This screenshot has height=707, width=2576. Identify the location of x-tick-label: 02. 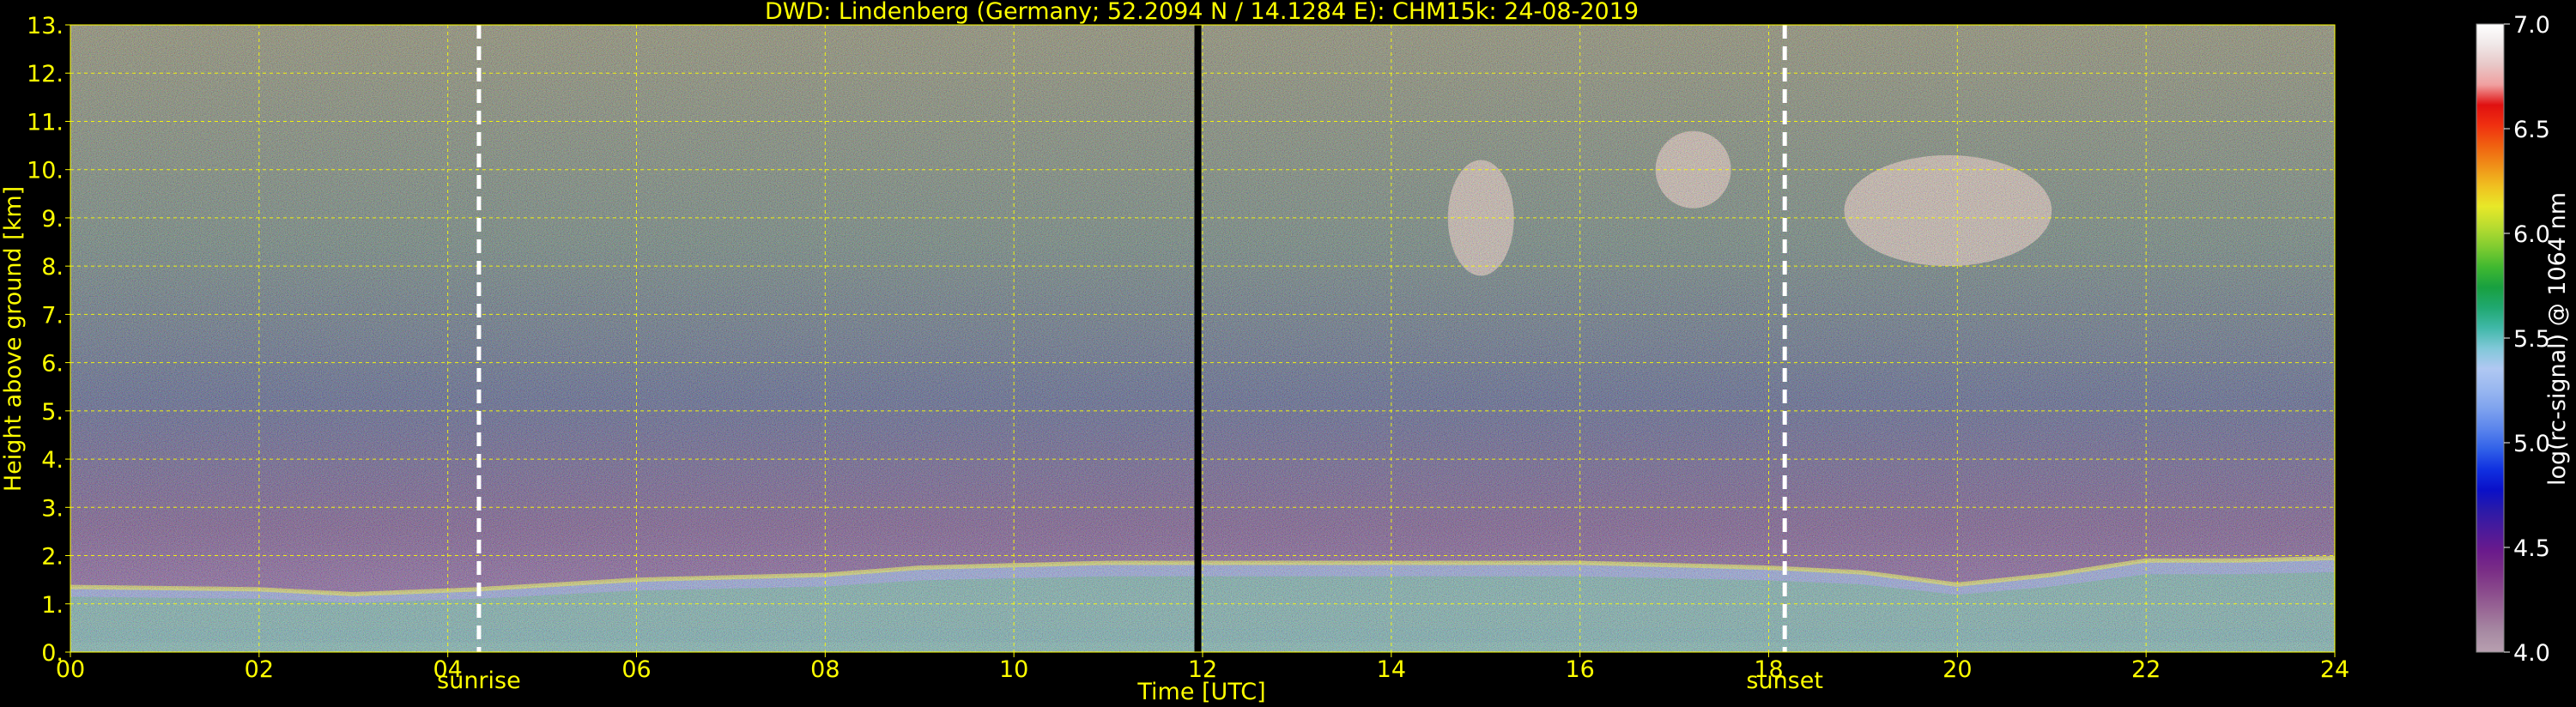
(259, 670).